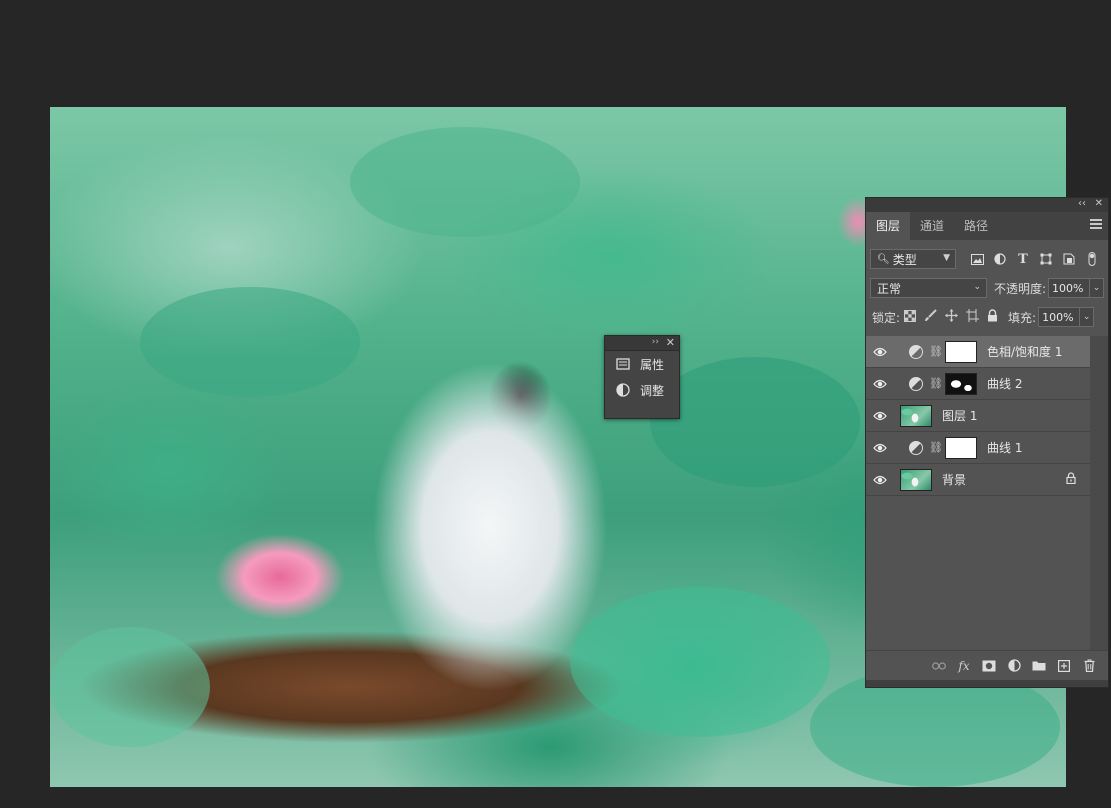  What do you see at coordinates (1071, 479) in the screenshot?
I see `lock-icon` at bounding box center [1071, 479].